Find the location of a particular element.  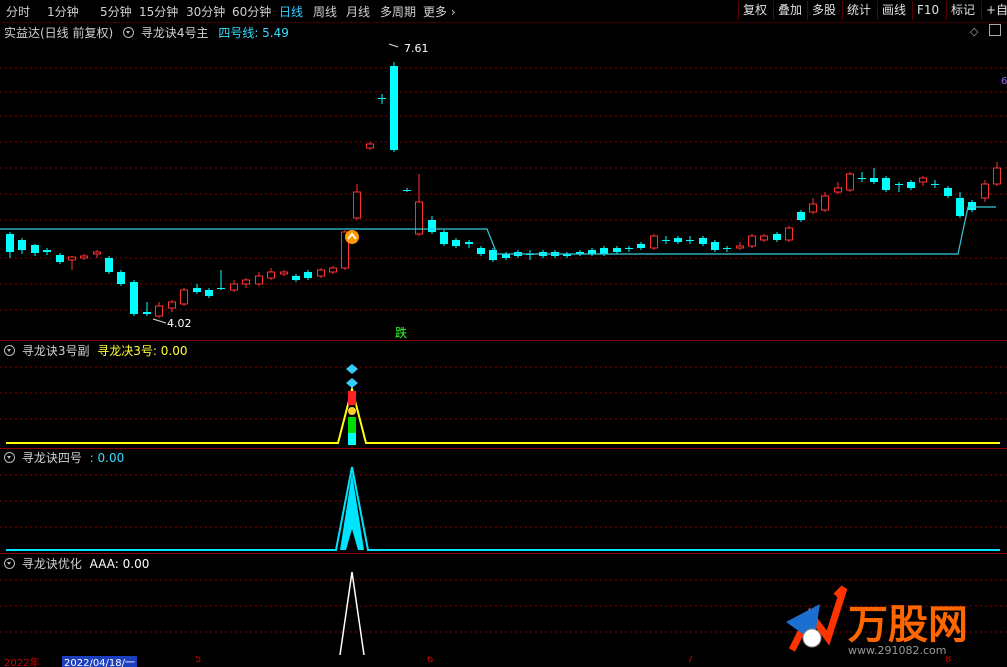

multi-stock-button: 多股 is located at coordinates (823, 10).